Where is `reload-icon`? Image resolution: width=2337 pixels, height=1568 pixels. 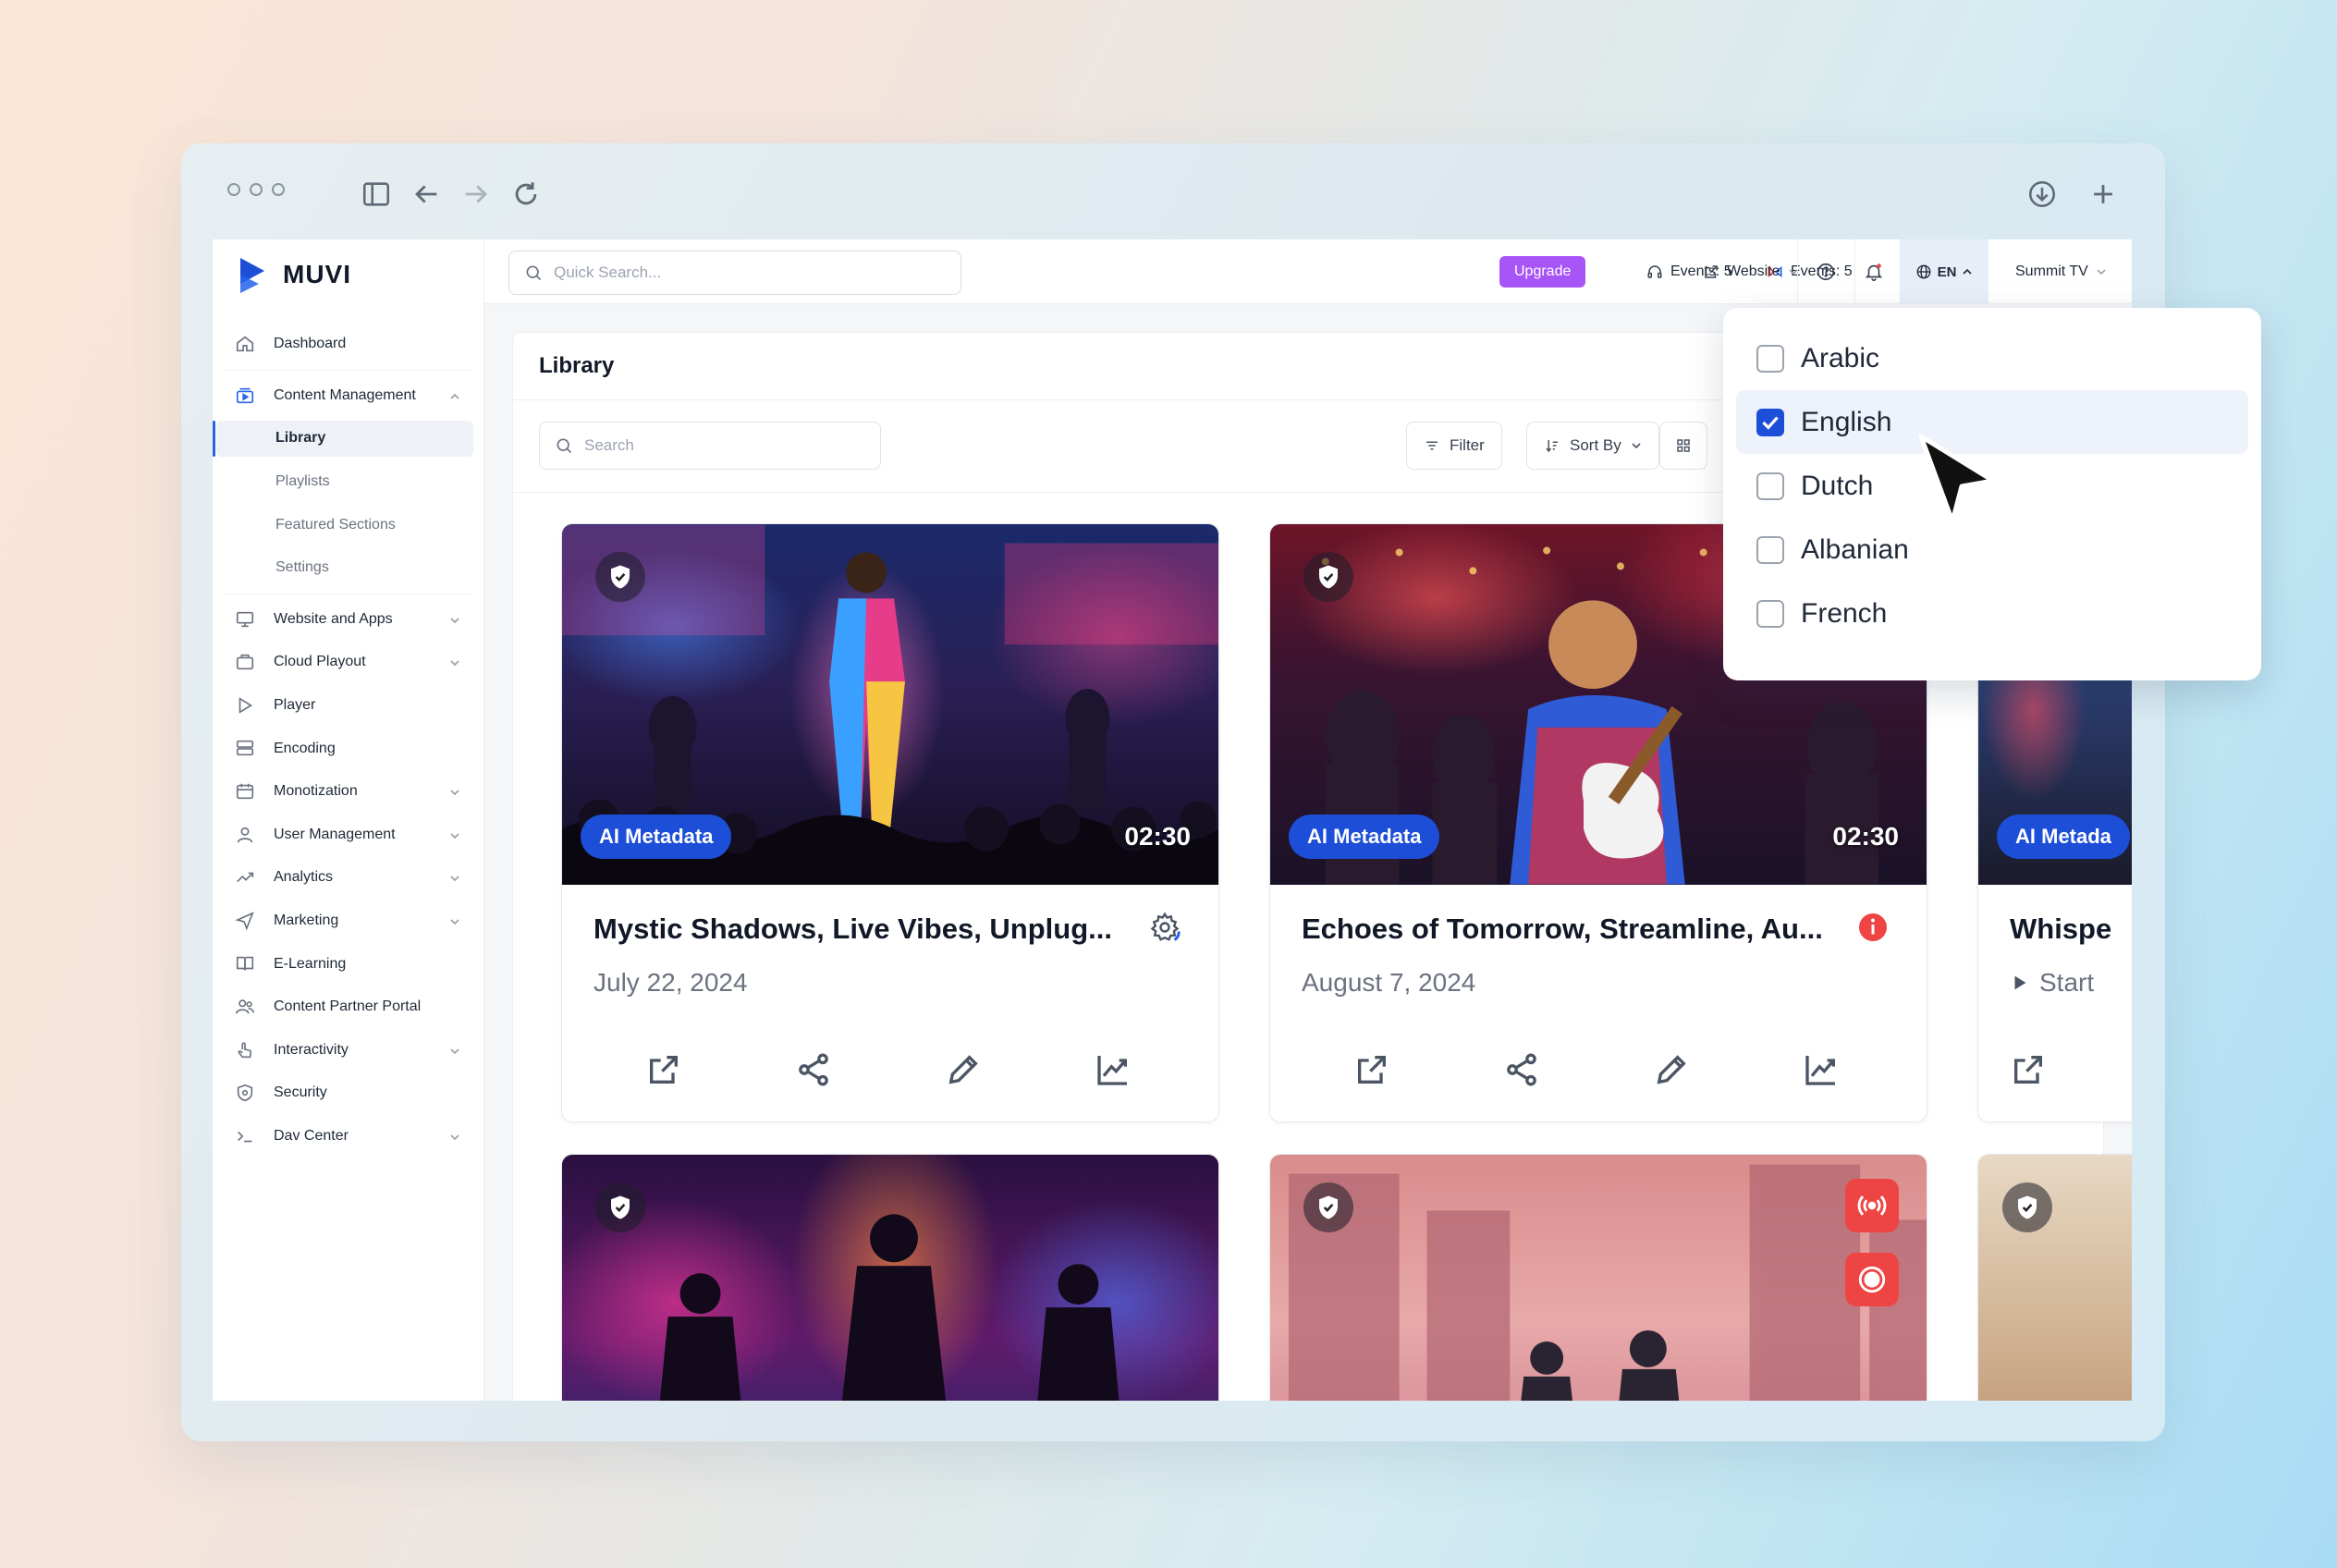 reload-icon is located at coordinates (526, 194).